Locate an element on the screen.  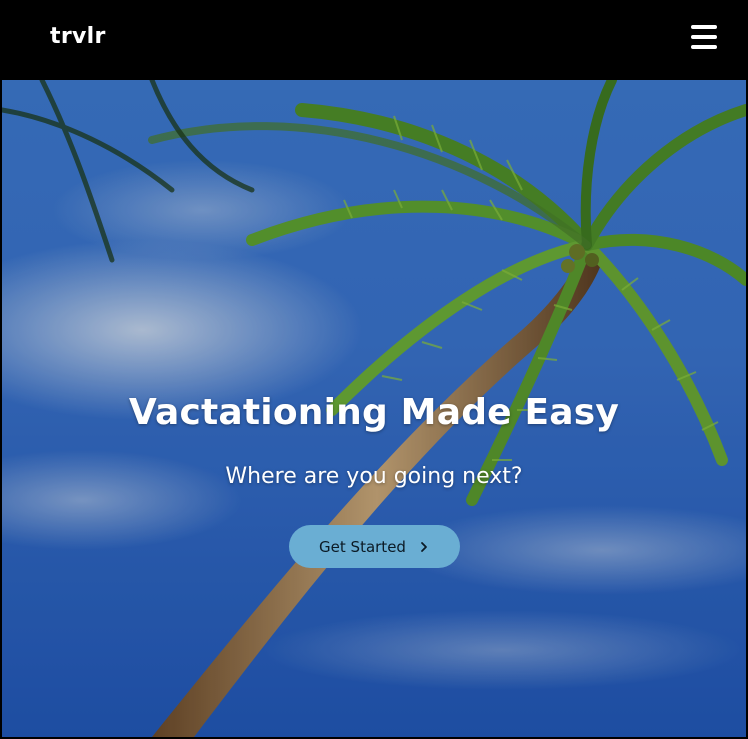
hero-title: Vactationing Made Easy is located at coordinates (374, 412).